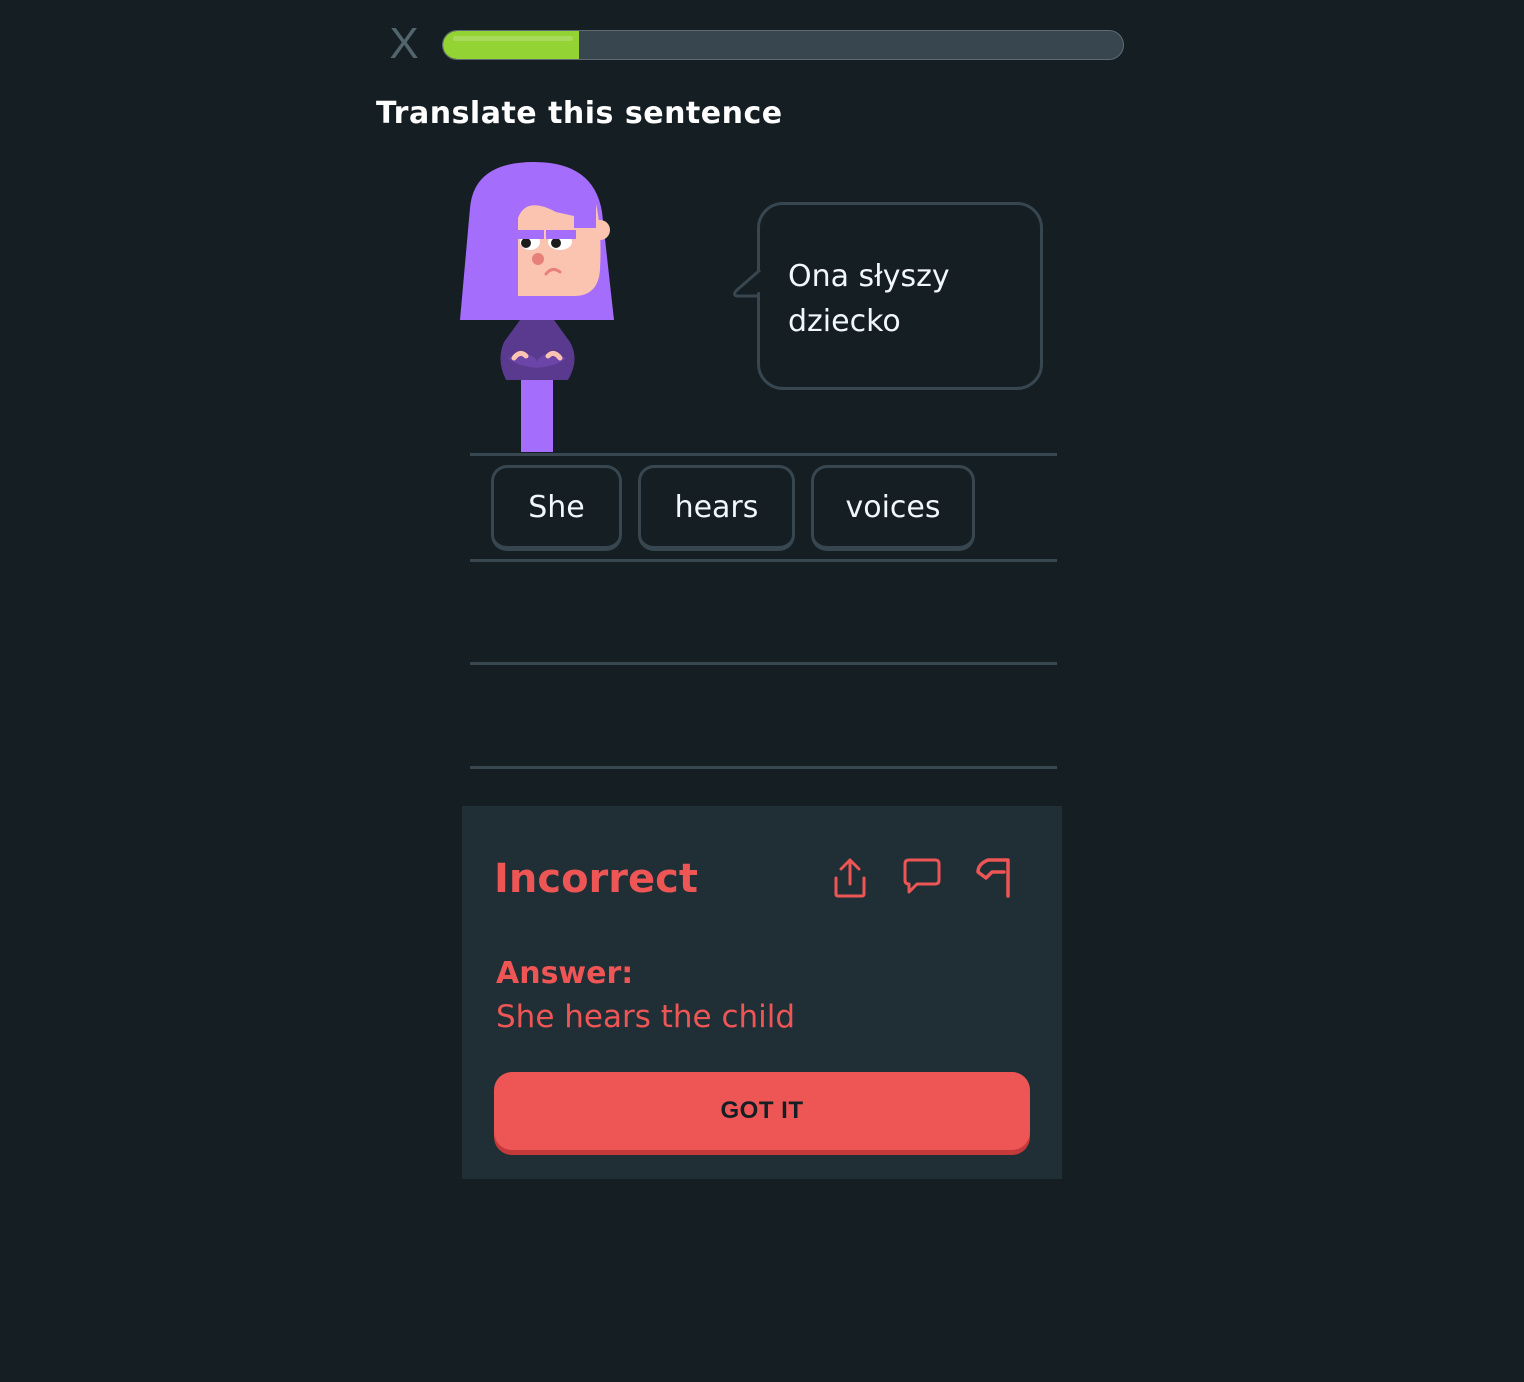  I want to click on word-chip: voices, so click(893, 508).